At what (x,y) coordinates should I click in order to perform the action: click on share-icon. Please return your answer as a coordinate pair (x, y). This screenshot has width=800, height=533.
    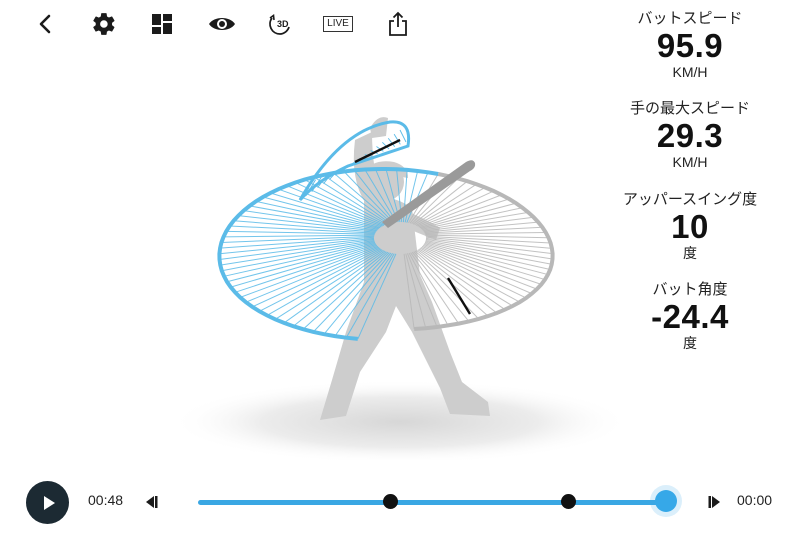
    Looking at the image, I should click on (398, 23).